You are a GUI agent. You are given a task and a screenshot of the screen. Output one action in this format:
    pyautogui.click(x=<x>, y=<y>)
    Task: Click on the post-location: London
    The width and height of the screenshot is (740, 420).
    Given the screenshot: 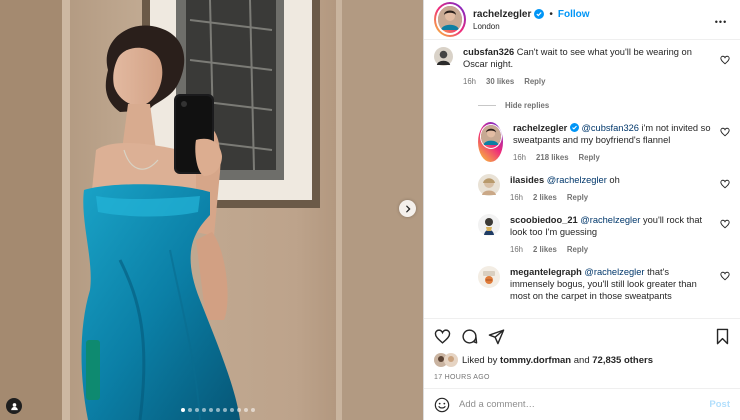 What is the action you would take?
    pyautogui.click(x=592, y=26)
    